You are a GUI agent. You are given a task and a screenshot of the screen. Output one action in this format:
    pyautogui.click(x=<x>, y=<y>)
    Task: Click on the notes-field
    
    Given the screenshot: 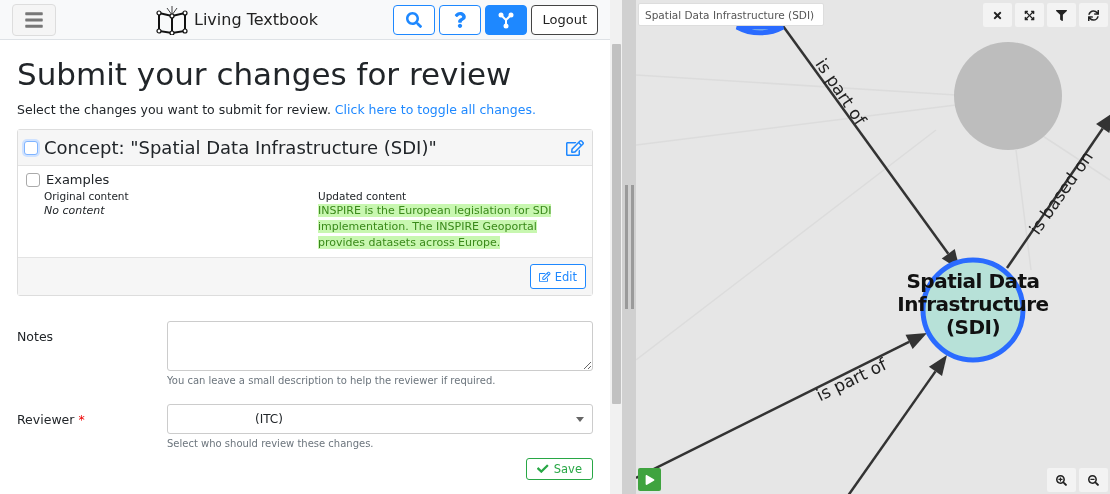 What is the action you would take?
    pyautogui.click(x=380, y=346)
    